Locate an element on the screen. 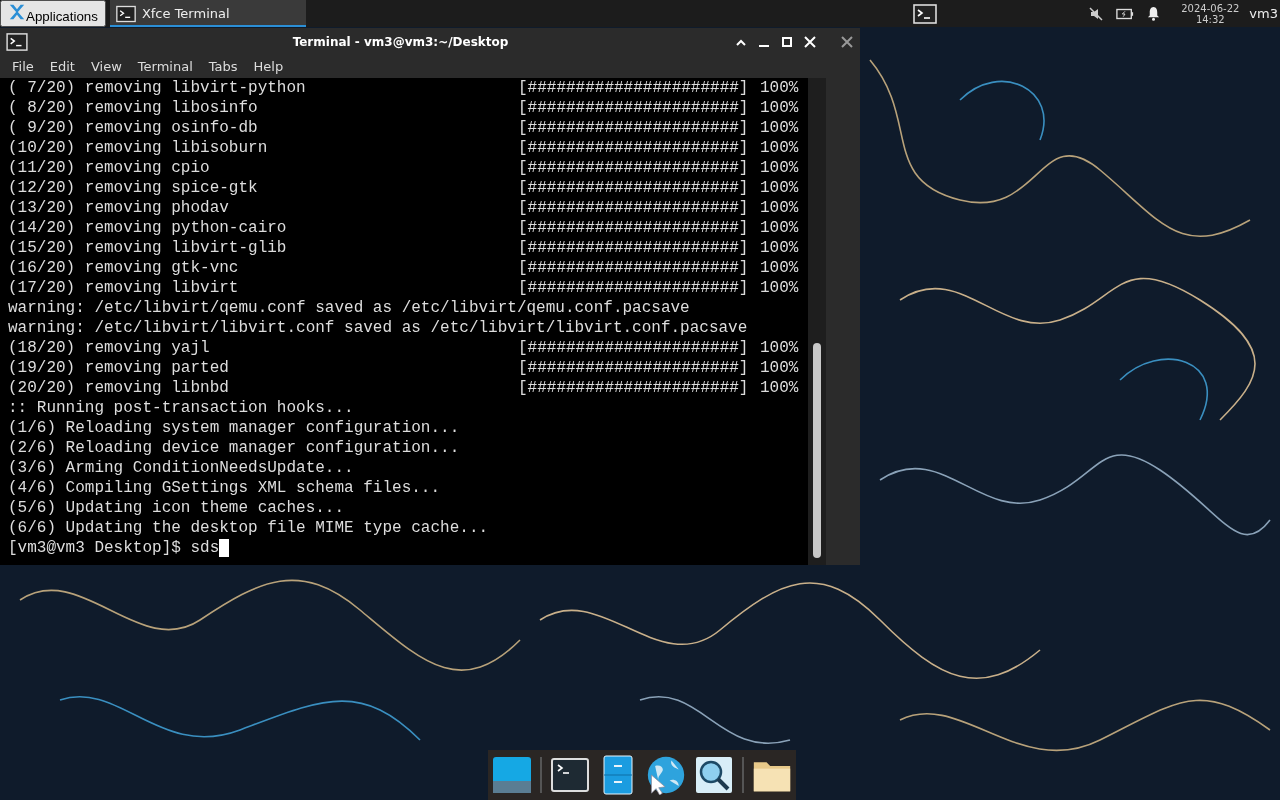 This screenshot has height=800, width=1280. show-desktop-icon is located at coordinates (512, 775).